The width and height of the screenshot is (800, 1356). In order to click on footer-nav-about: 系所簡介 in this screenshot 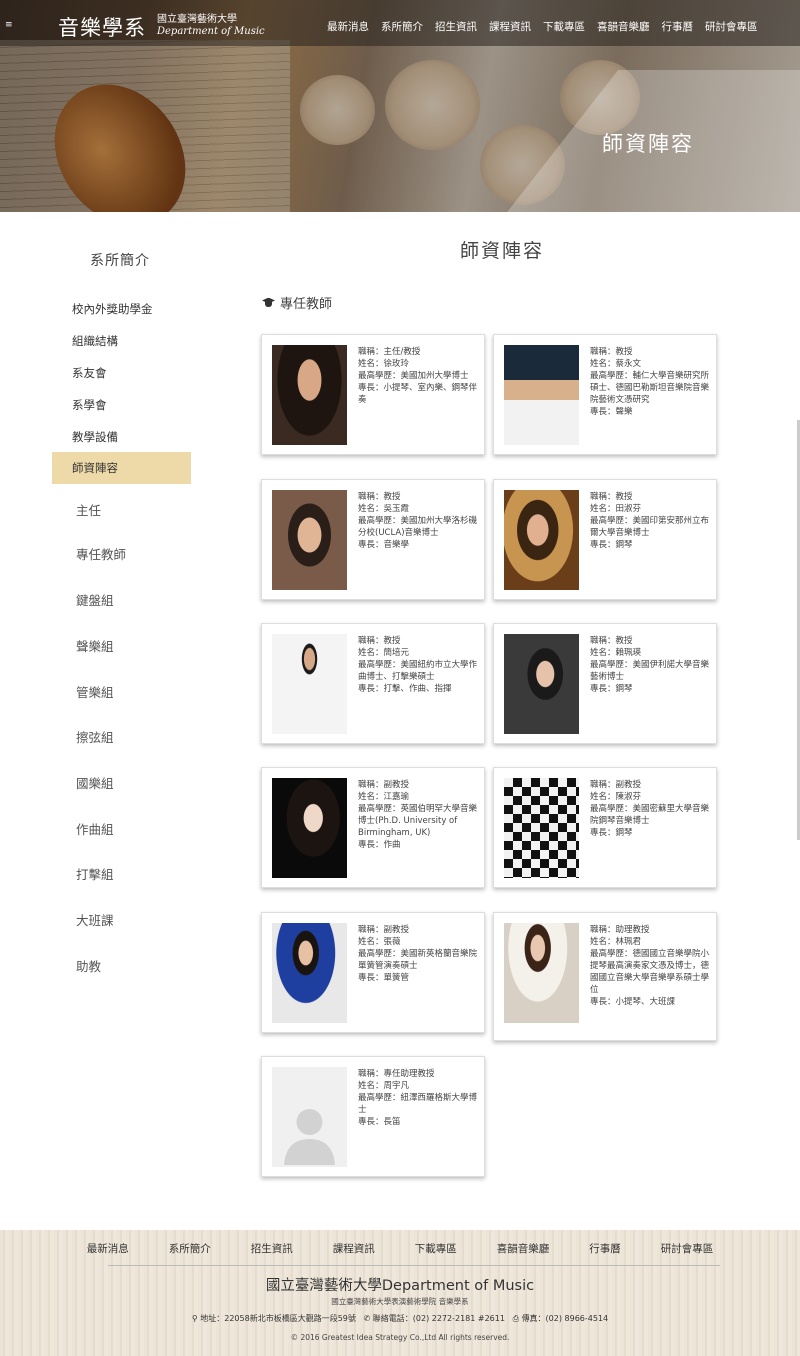, I will do `click(190, 1248)`.